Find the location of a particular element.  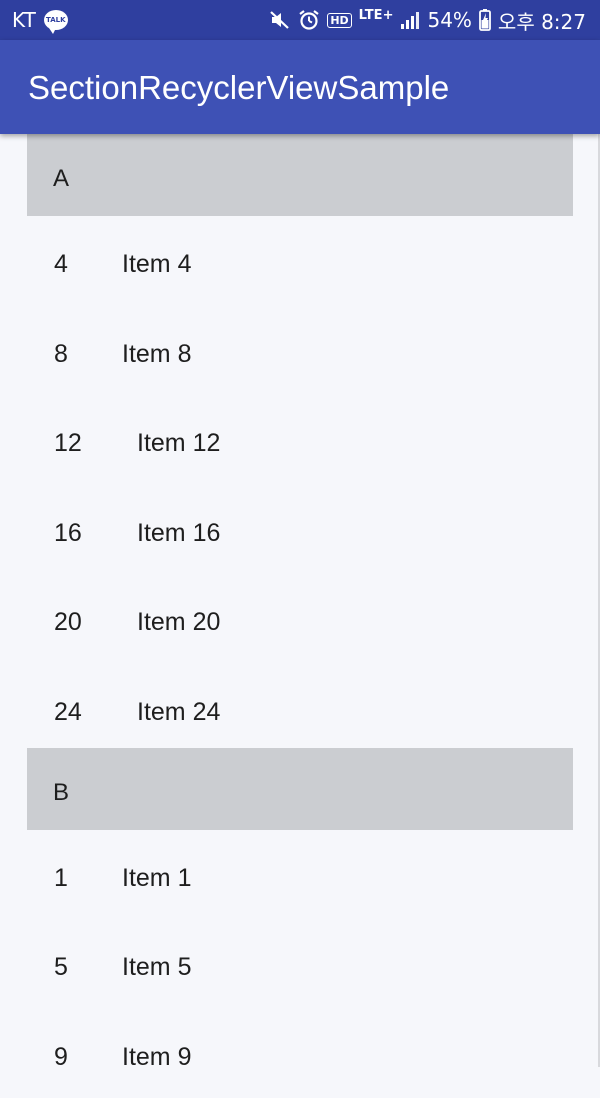

lte-indicator: LTE+ is located at coordinates (376, 16).